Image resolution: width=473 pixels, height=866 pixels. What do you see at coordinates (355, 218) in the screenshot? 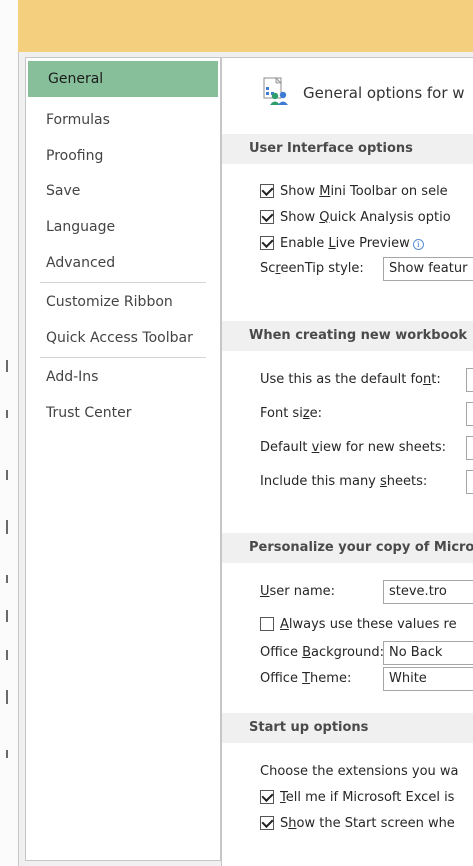
I see `quick-analysis-option: Show Quick Analysis optio` at bounding box center [355, 218].